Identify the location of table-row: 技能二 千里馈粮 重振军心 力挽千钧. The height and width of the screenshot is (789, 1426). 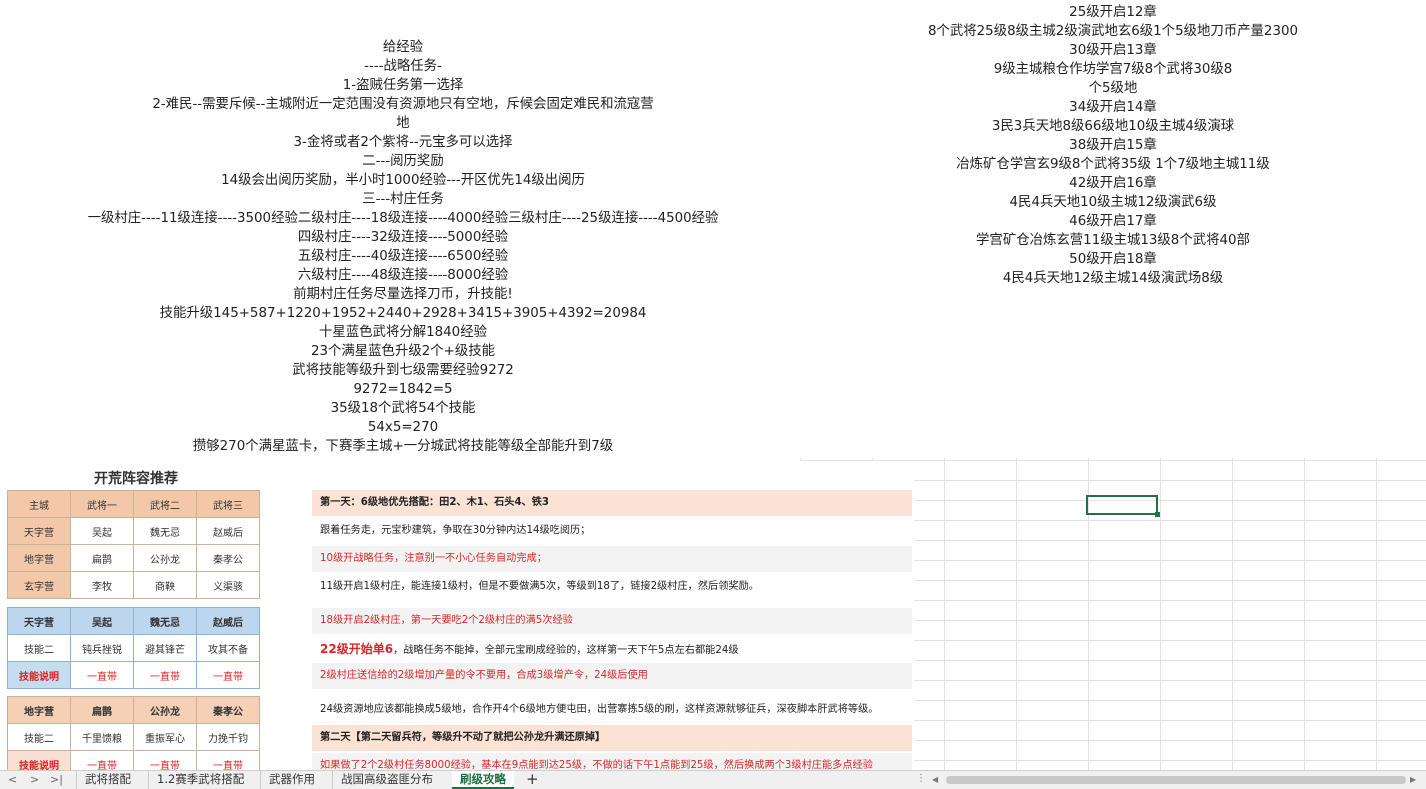
(133, 737).